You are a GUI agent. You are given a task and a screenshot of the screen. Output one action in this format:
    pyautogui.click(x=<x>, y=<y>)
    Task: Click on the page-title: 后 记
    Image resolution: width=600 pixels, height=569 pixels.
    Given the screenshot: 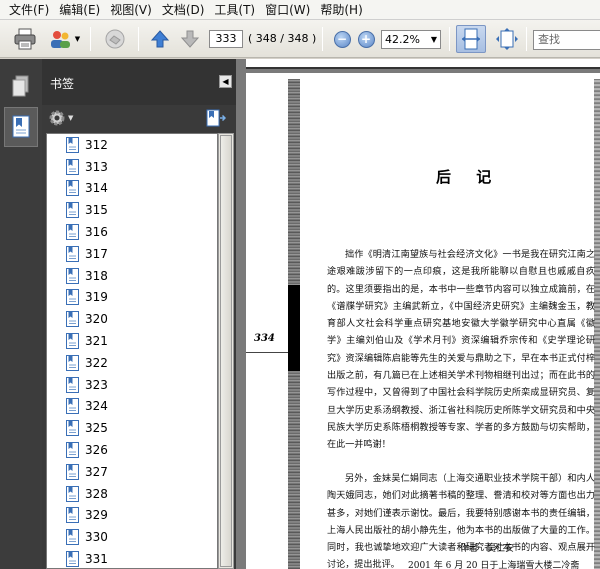 What is the action you would take?
    pyautogui.click(x=469, y=177)
    